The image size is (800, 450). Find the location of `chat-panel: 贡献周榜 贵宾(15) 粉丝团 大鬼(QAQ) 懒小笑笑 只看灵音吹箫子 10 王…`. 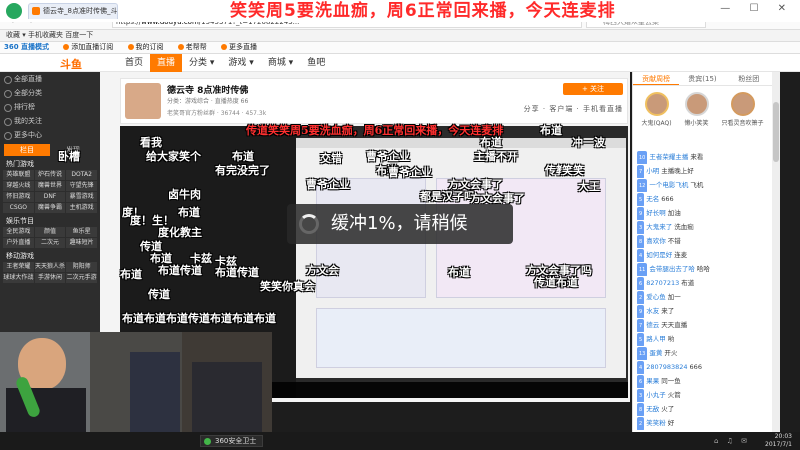

chat-panel: 贡献周榜 贵宾(15) 粉丝团 大鬼(QAQ) 懒小笑笑 只看灵音吹箫子 10 王… is located at coordinates (702, 252).